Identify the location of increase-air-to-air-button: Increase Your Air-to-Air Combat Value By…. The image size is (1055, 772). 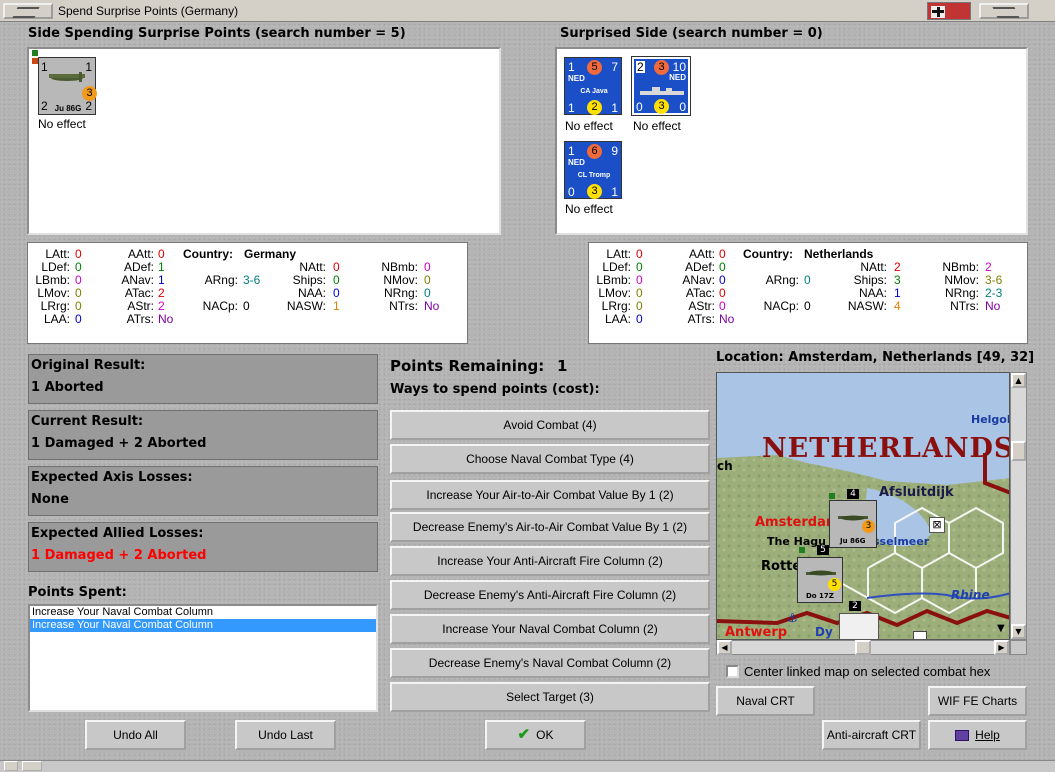
(550, 495).